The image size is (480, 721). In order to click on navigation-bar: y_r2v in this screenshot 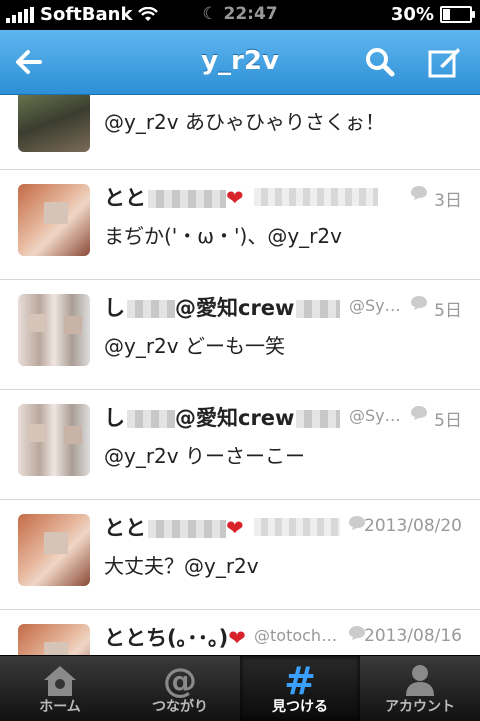, I will do `click(240, 62)`.